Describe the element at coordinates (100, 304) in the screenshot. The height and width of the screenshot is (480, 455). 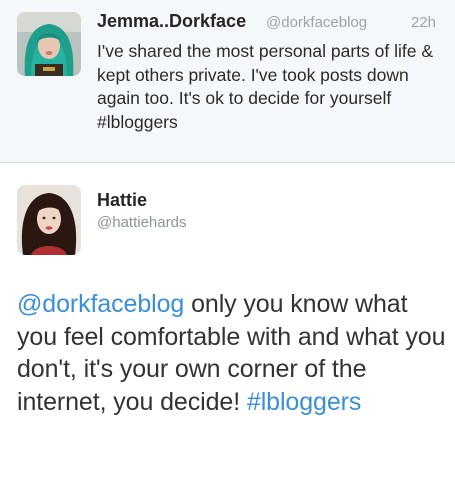
I see `mention-link: @dorkfaceblog` at that location.